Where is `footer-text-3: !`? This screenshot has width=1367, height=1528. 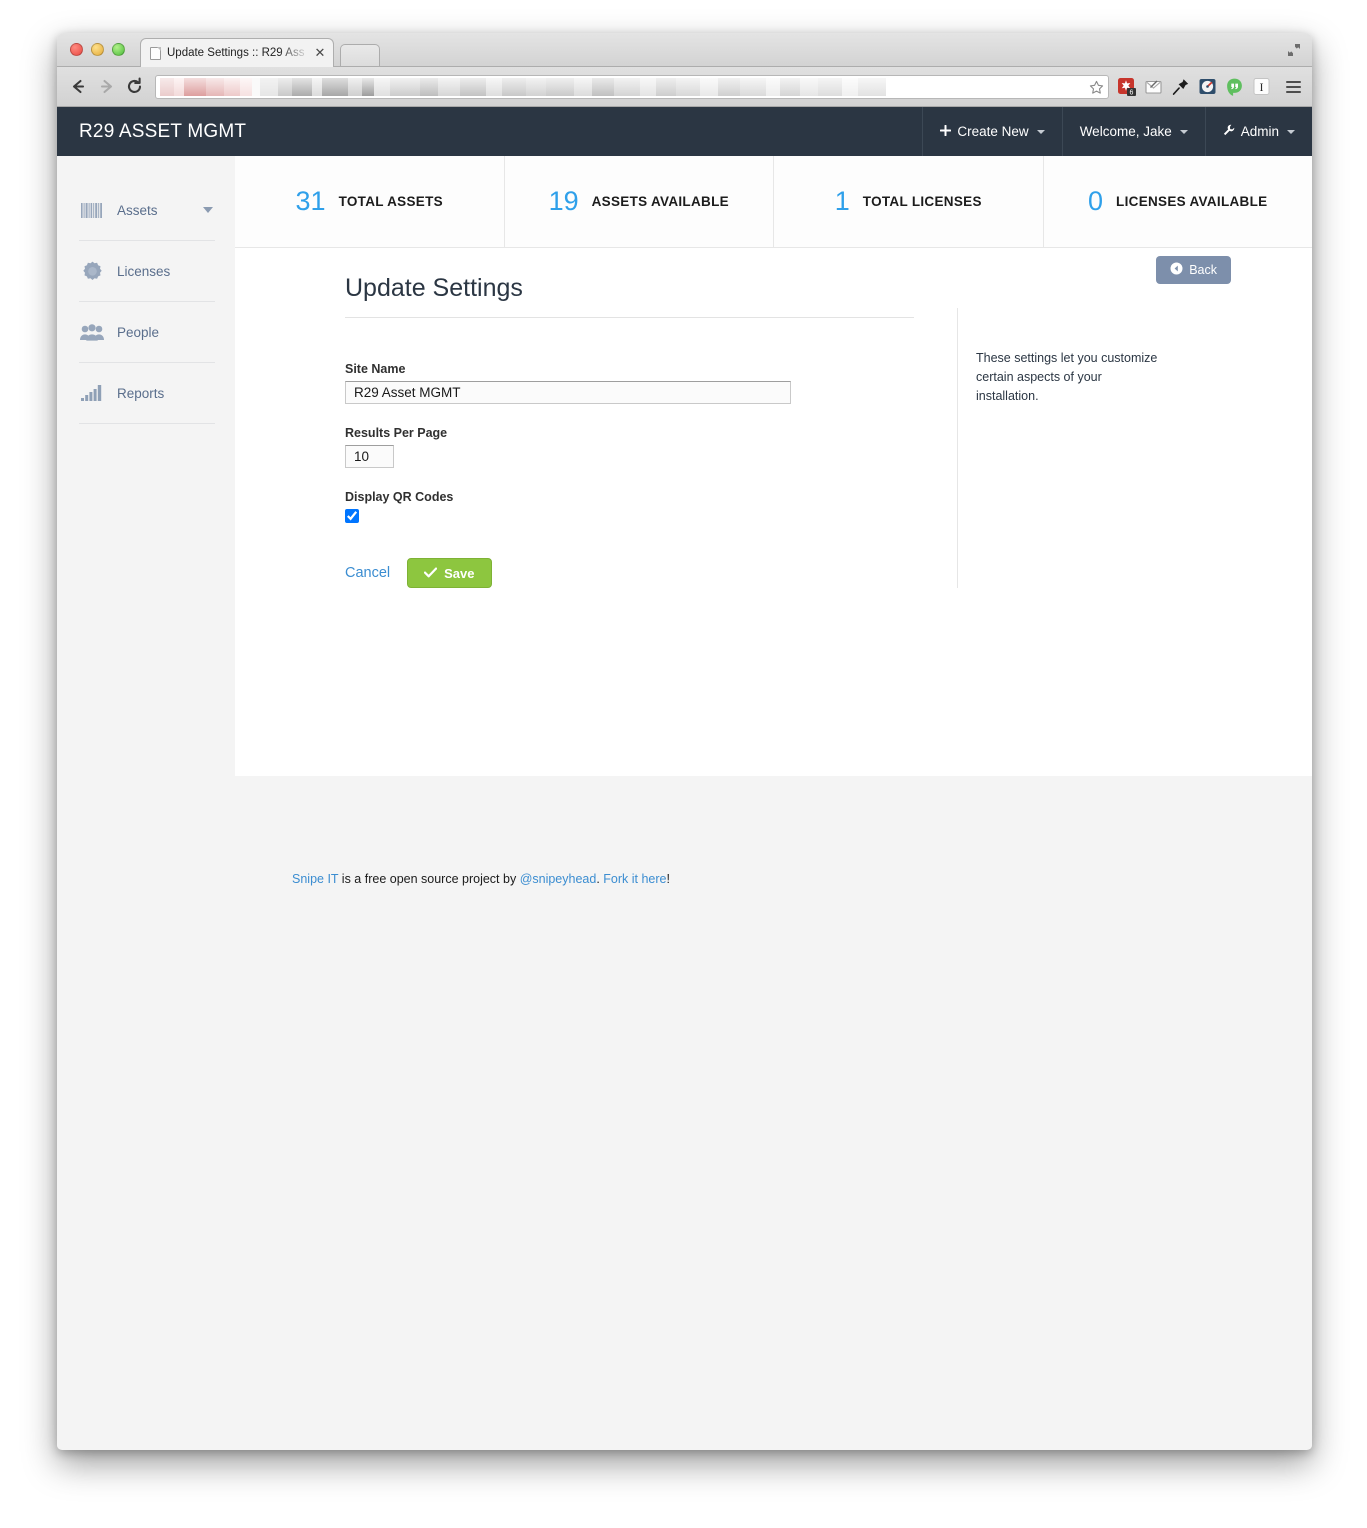 footer-text-3: ! is located at coordinates (668, 879).